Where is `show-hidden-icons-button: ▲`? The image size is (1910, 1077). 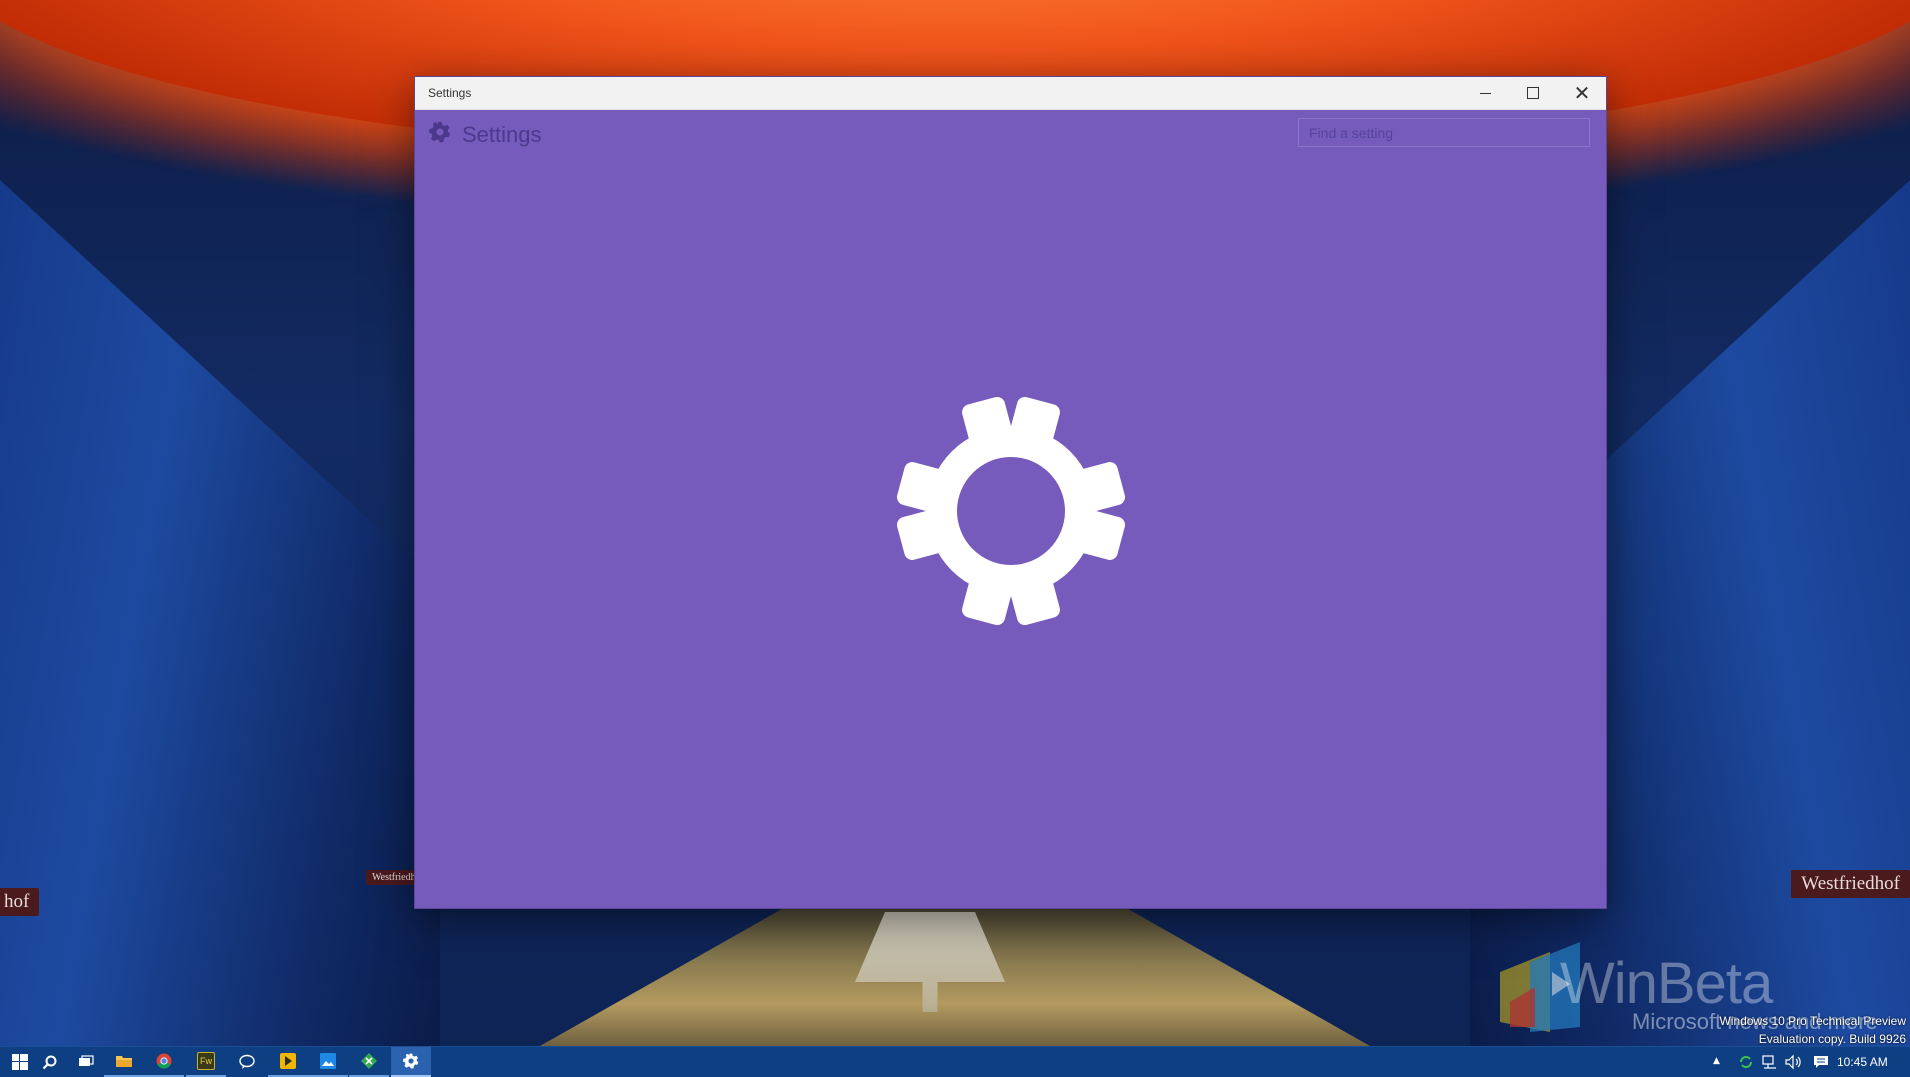 show-hidden-icons-button: ▲ is located at coordinates (1716, 1061).